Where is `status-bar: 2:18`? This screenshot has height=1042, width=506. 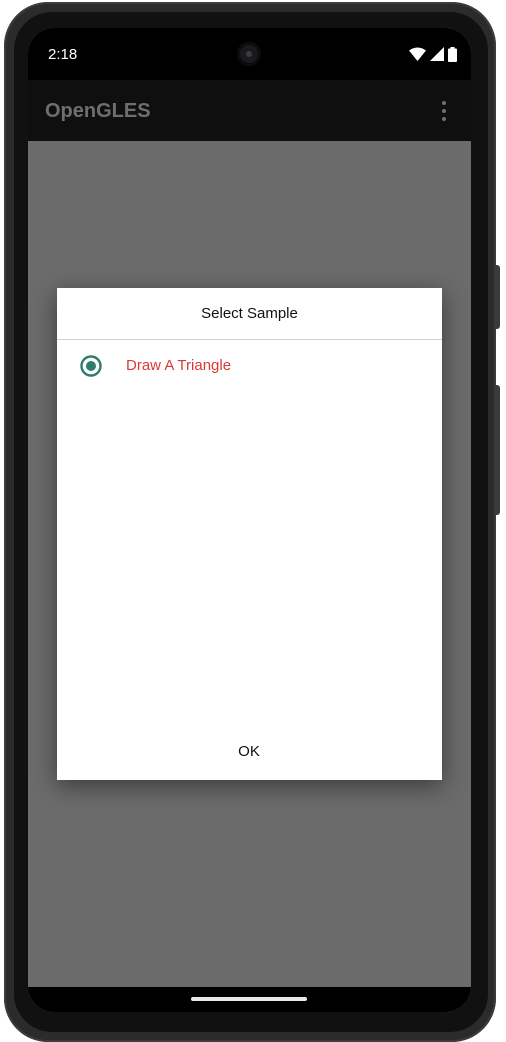
status-bar: 2:18 is located at coordinates (249, 54).